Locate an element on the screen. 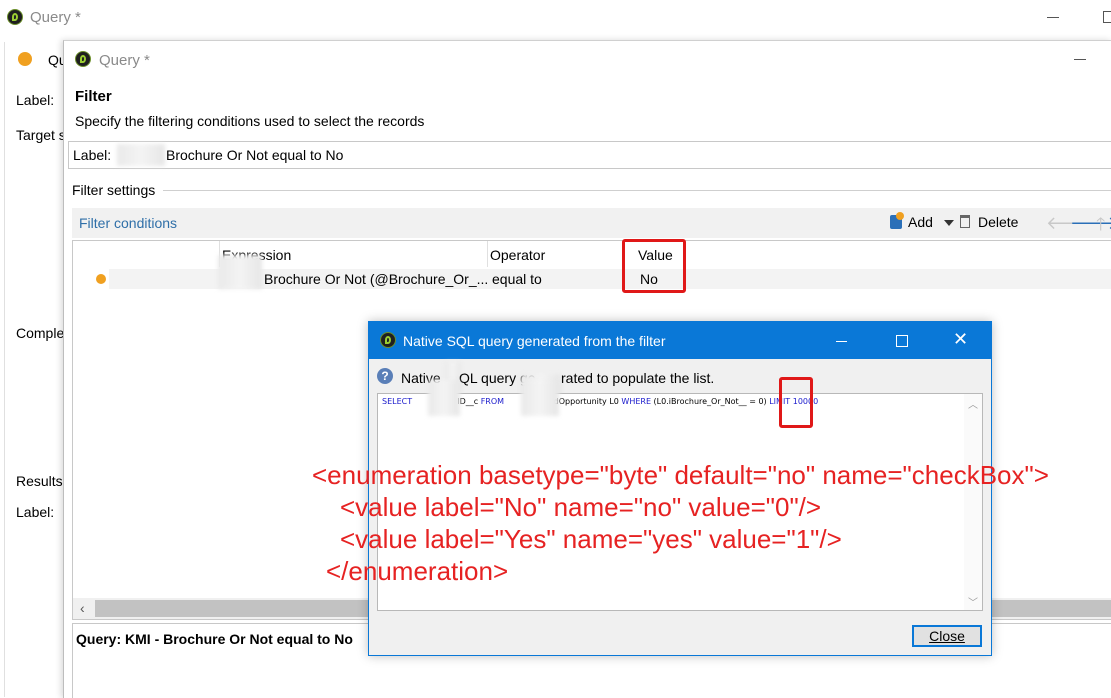  inner-window-title: Query * is located at coordinates (124, 60).